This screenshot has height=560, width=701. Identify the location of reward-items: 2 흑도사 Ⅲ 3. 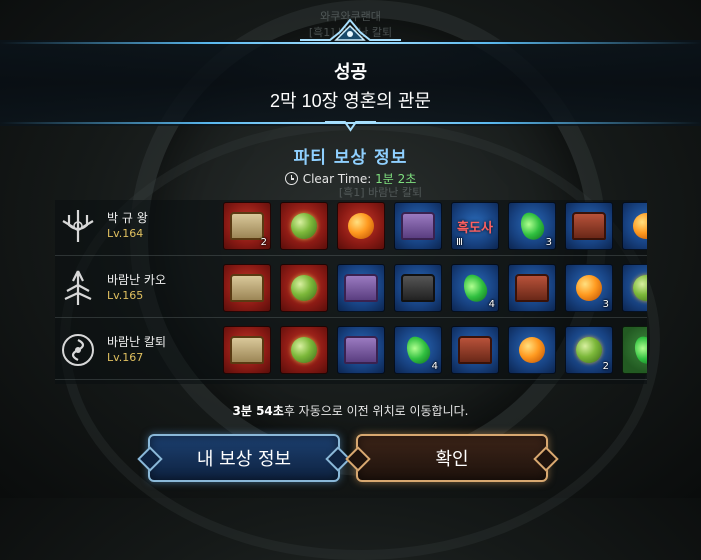
(435, 227).